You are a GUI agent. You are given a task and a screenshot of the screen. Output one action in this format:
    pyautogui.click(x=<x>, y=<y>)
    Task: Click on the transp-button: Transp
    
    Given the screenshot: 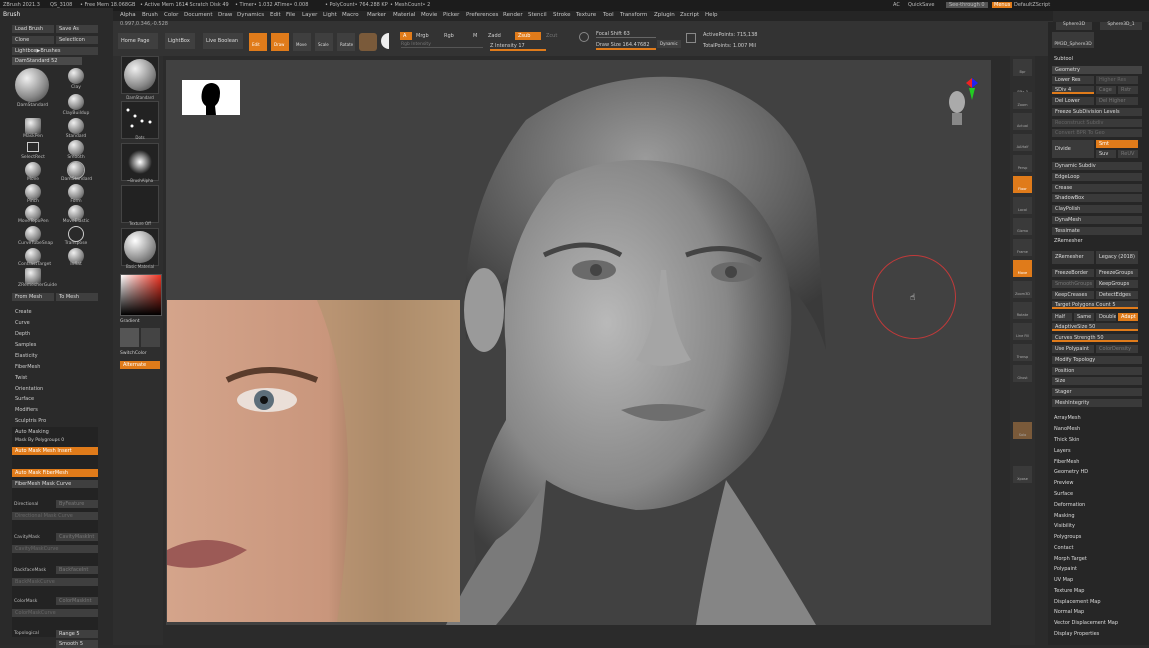 What is the action you would take?
    pyautogui.click(x=1022, y=352)
    